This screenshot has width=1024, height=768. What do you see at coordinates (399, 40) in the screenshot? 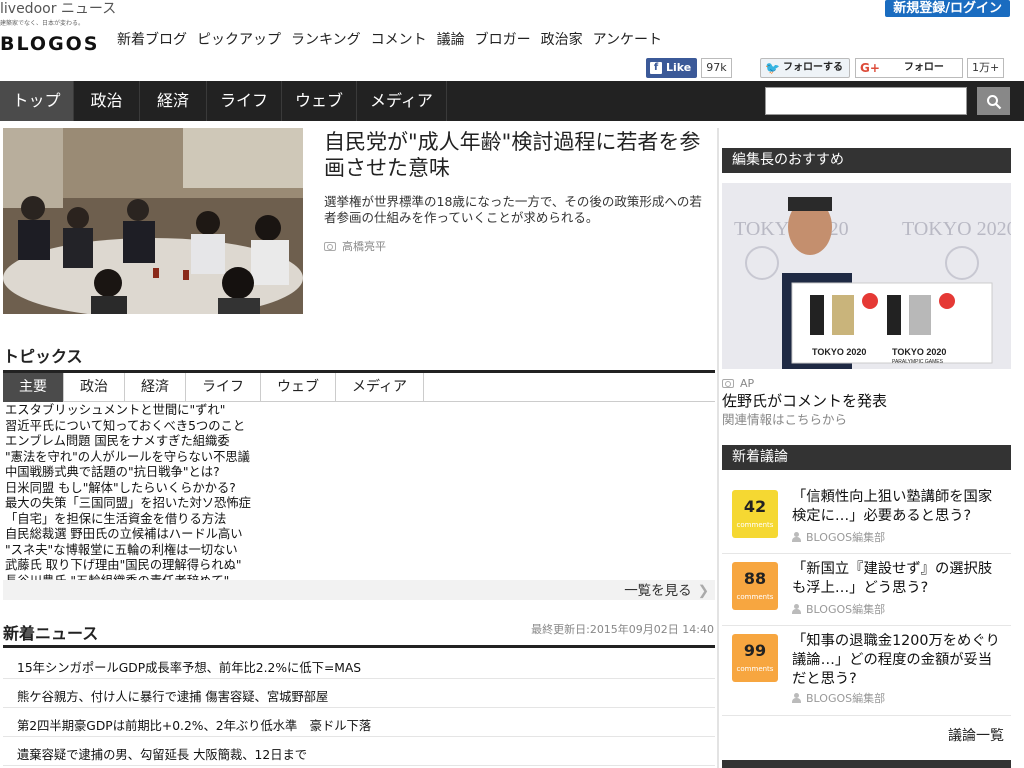
I see `topnav-comment: コメント` at bounding box center [399, 40].